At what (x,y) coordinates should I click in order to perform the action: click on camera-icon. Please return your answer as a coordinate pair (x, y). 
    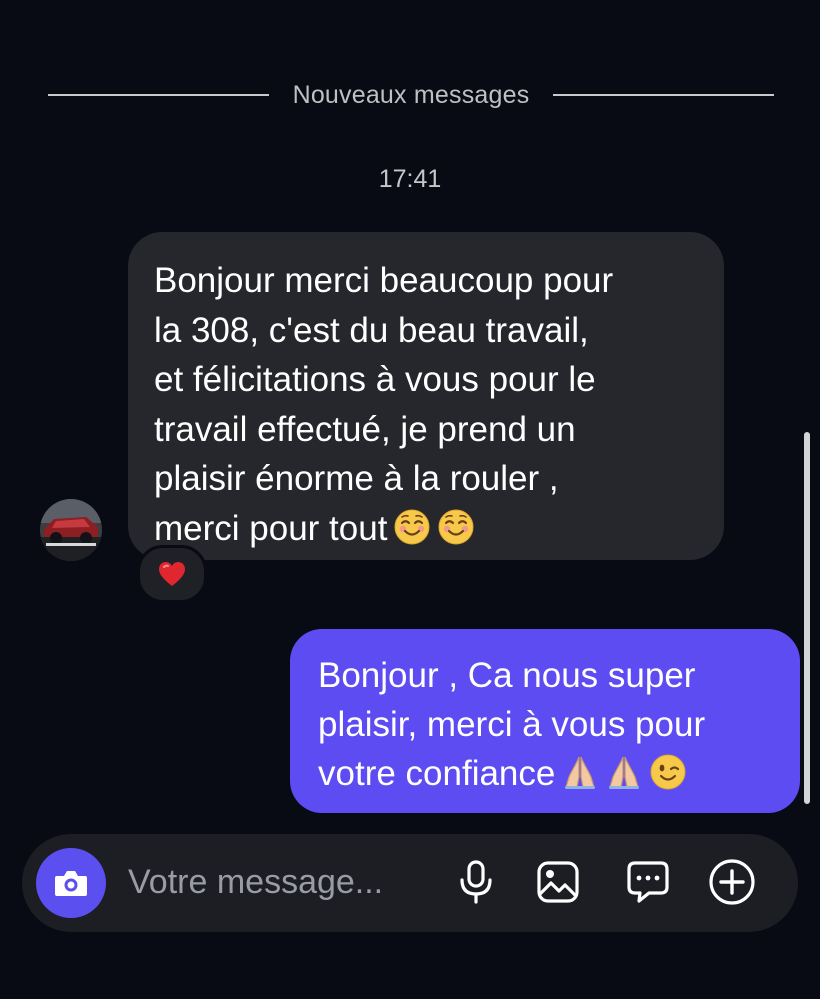
    Looking at the image, I should click on (71, 883).